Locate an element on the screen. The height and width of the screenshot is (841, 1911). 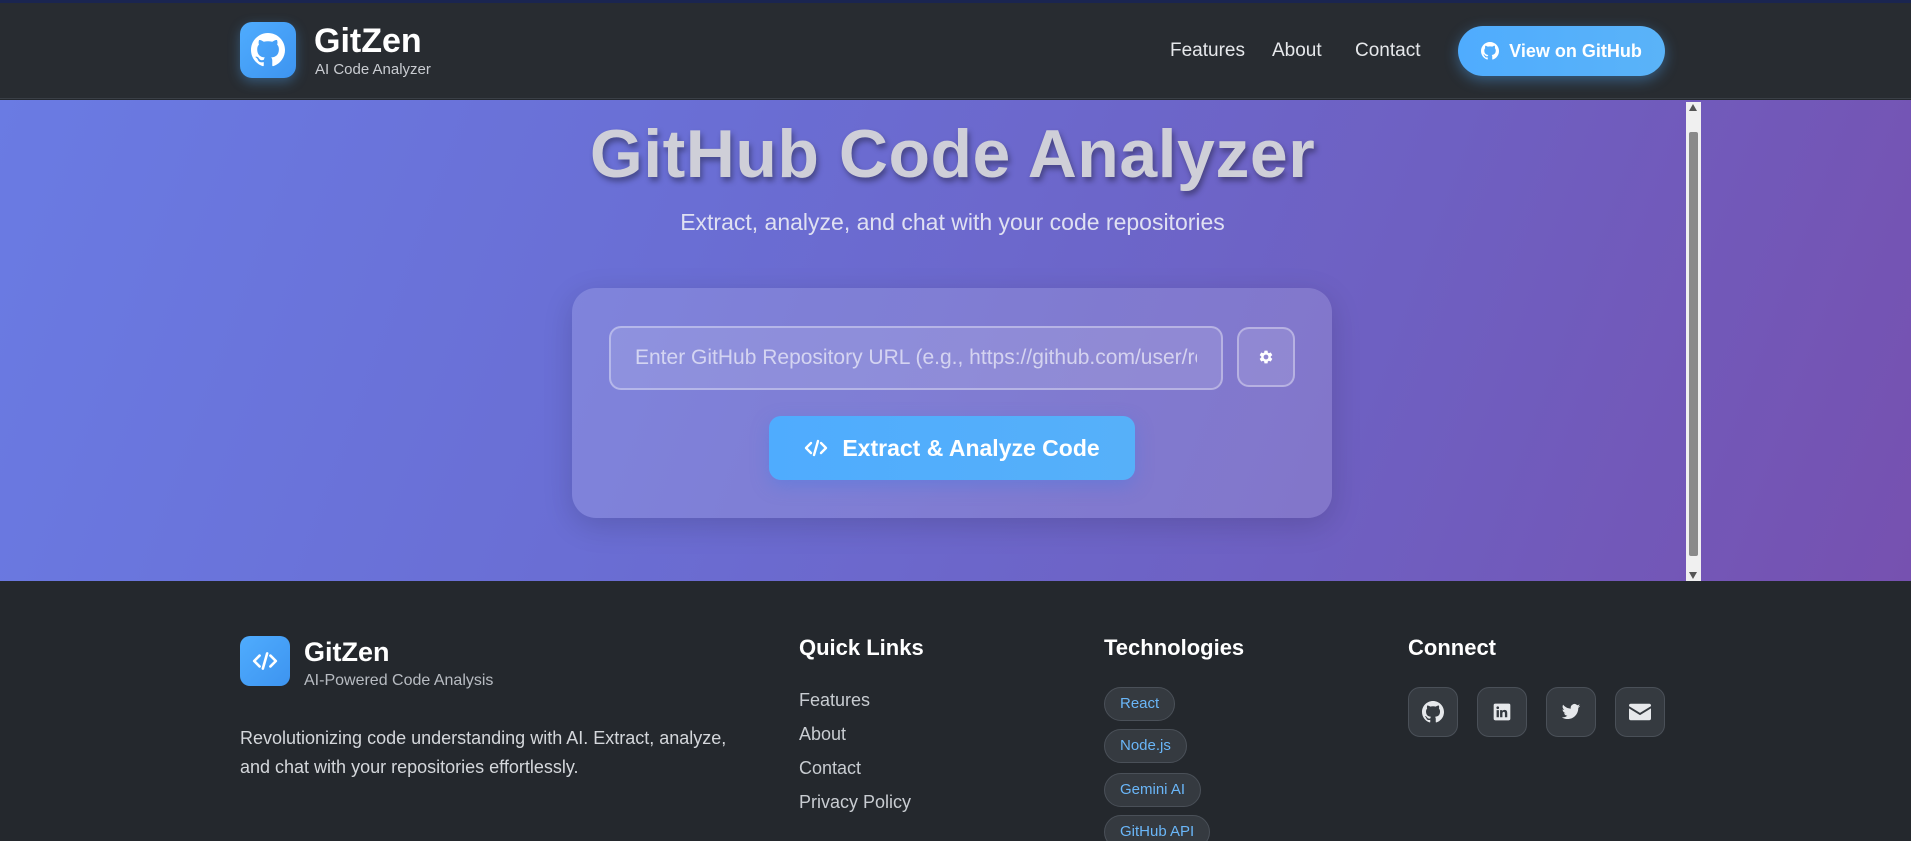
footer-link-privacy-policy: Privacy Policy is located at coordinates (855, 802).